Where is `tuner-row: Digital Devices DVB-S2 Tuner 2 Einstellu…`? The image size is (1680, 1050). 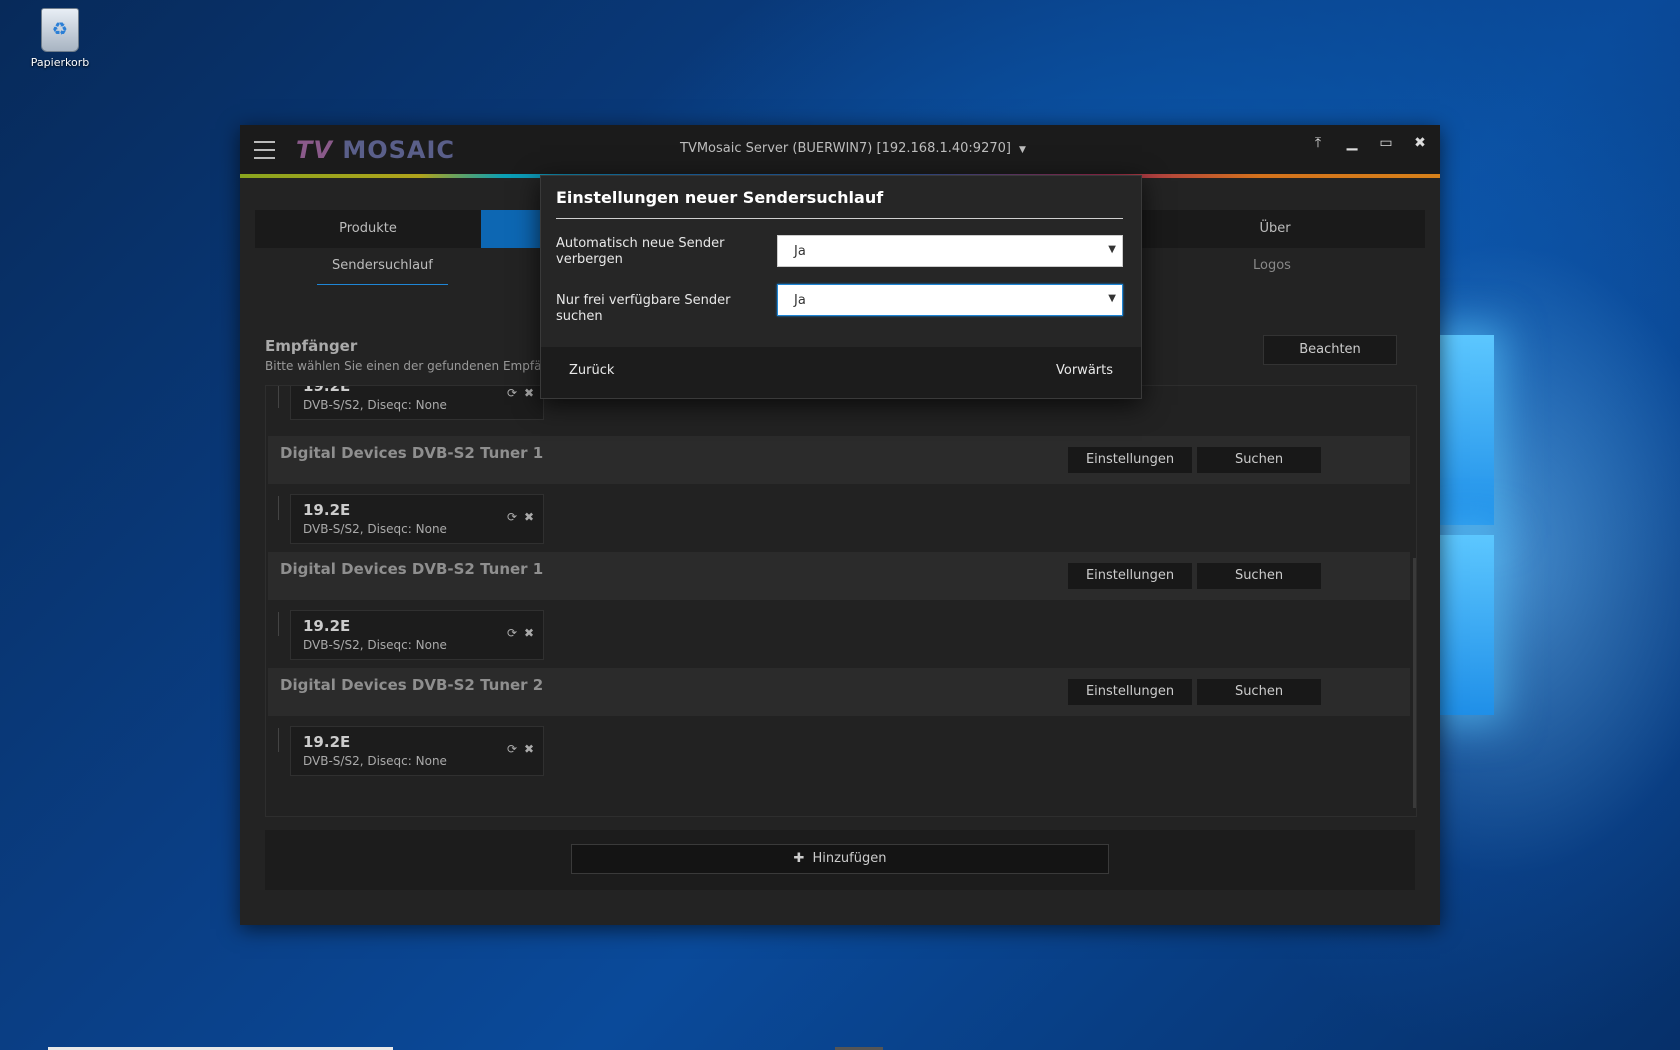 tuner-row: Digital Devices DVB-S2 Tuner 2 Einstellu… is located at coordinates (839, 692).